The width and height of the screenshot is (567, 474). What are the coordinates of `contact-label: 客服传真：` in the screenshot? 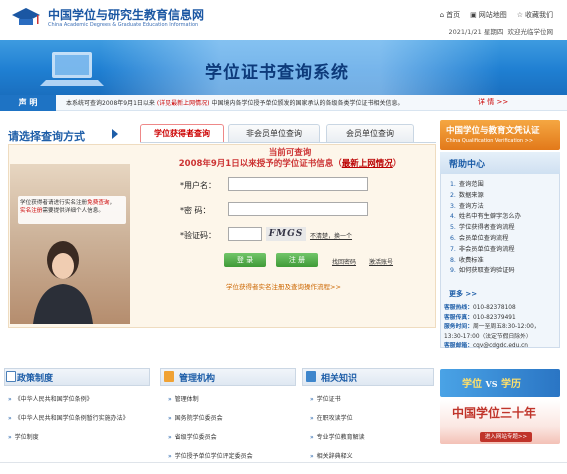 It's located at (458, 317).